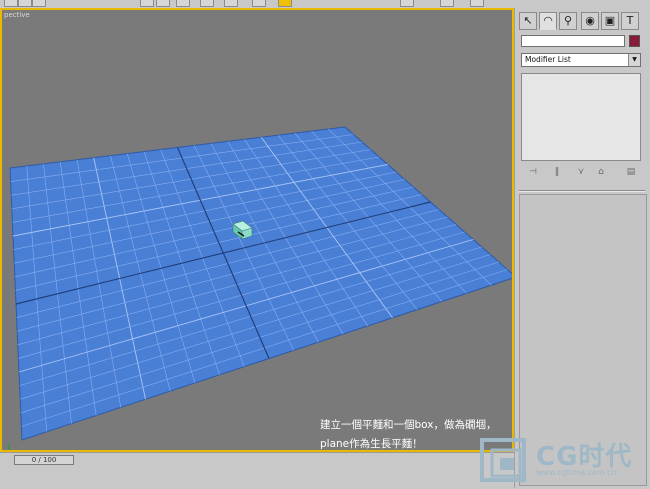 The width and height of the screenshot is (650, 489). Describe the element at coordinates (634, 60) in the screenshot. I see `chevron-down-icon: ▼` at that location.